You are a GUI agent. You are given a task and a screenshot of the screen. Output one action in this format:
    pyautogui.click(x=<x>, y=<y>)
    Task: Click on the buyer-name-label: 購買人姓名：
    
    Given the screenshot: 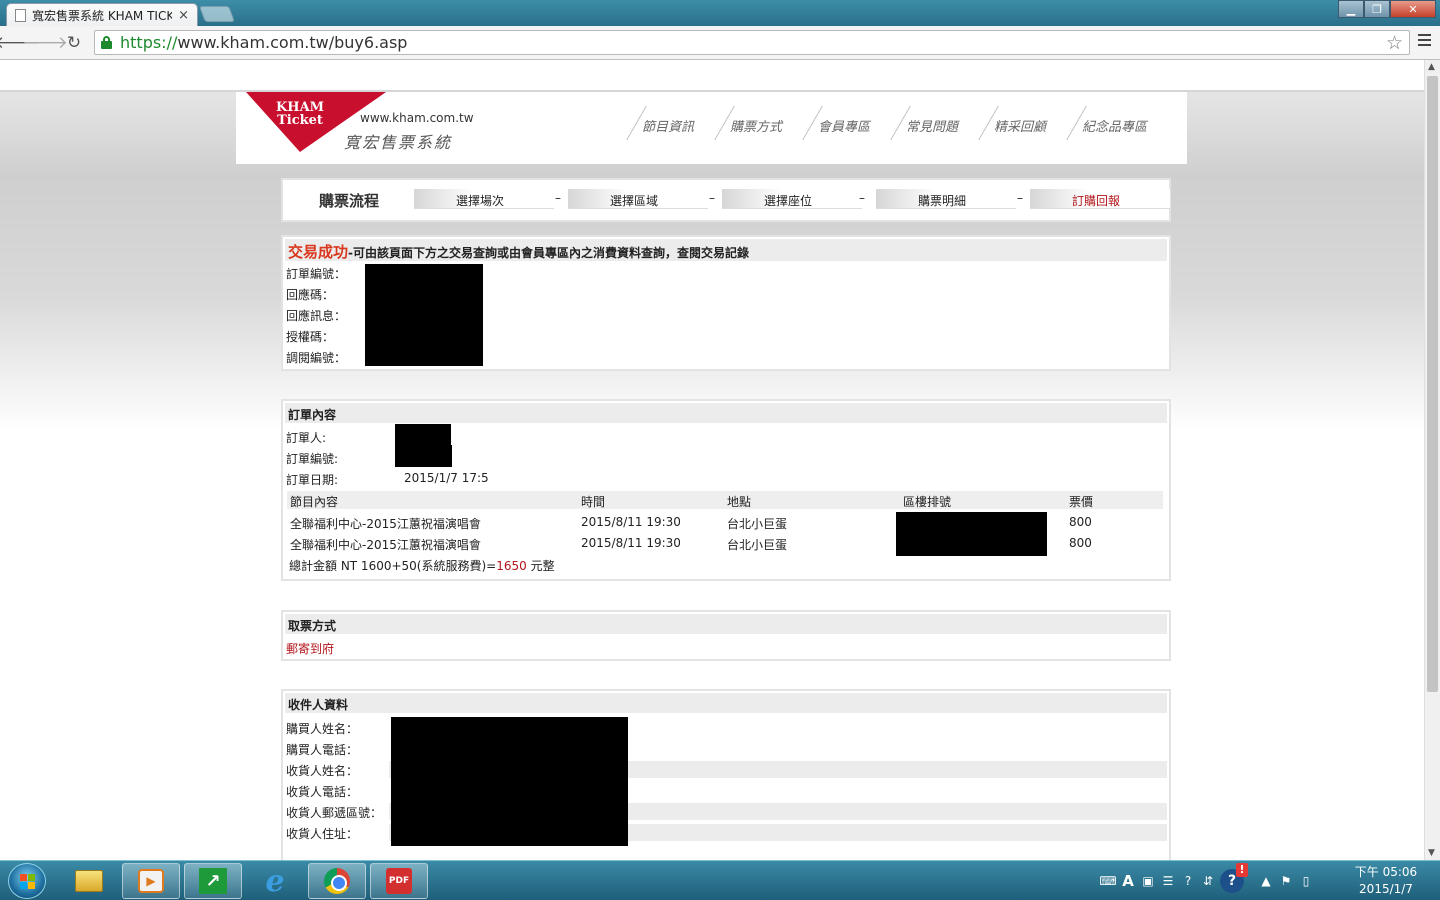 What is the action you would take?
    pyautogui.click(x=322, y=729)
    